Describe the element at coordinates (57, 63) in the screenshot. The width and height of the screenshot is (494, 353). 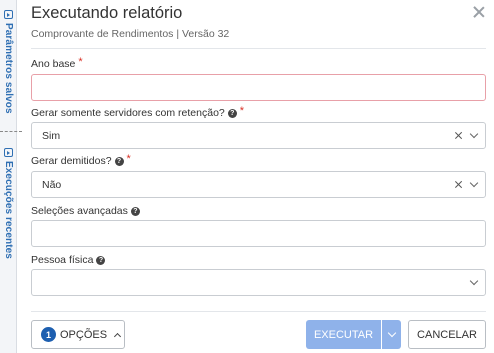
I see `ano-base-label: Ano base *` at that location.